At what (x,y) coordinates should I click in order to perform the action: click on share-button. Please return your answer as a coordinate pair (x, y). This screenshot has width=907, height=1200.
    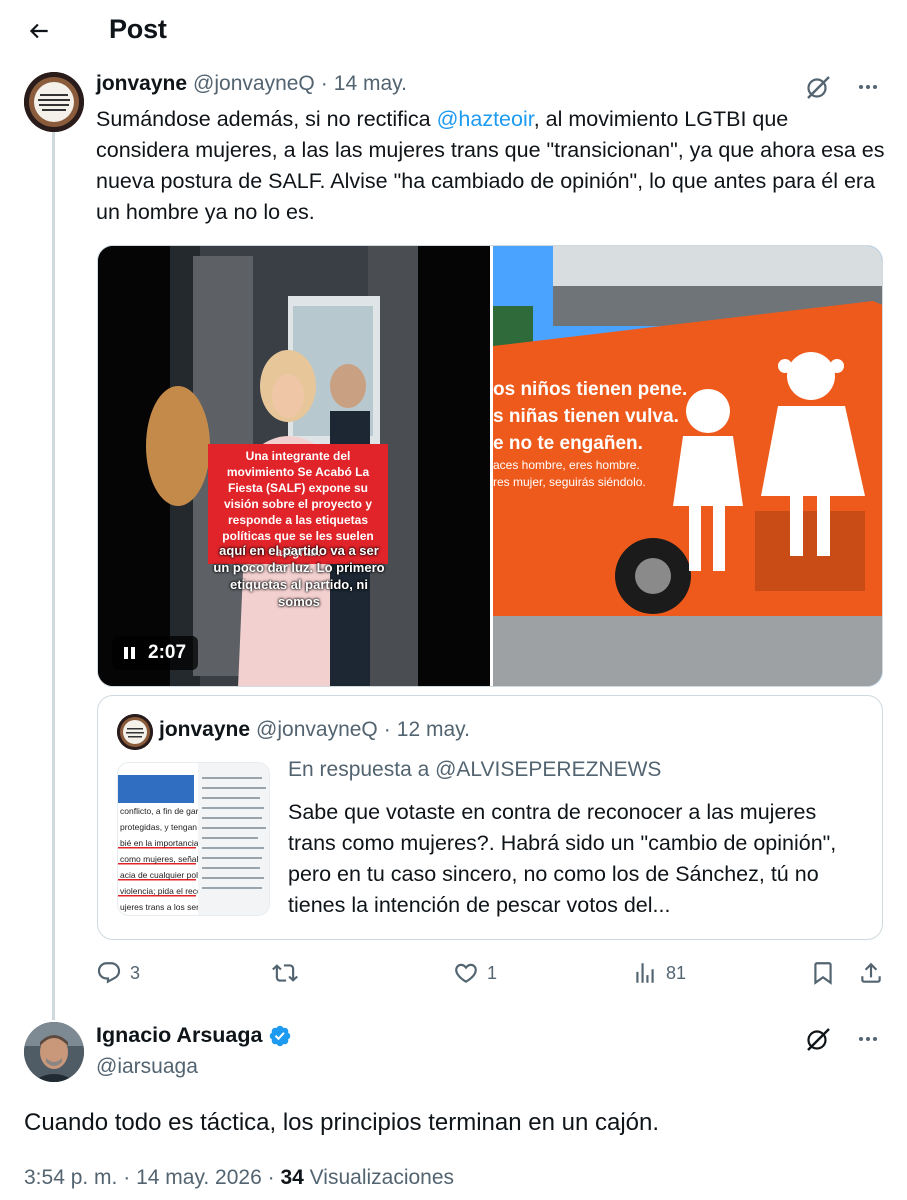
    Looking at the image, I should click on (871, 973).